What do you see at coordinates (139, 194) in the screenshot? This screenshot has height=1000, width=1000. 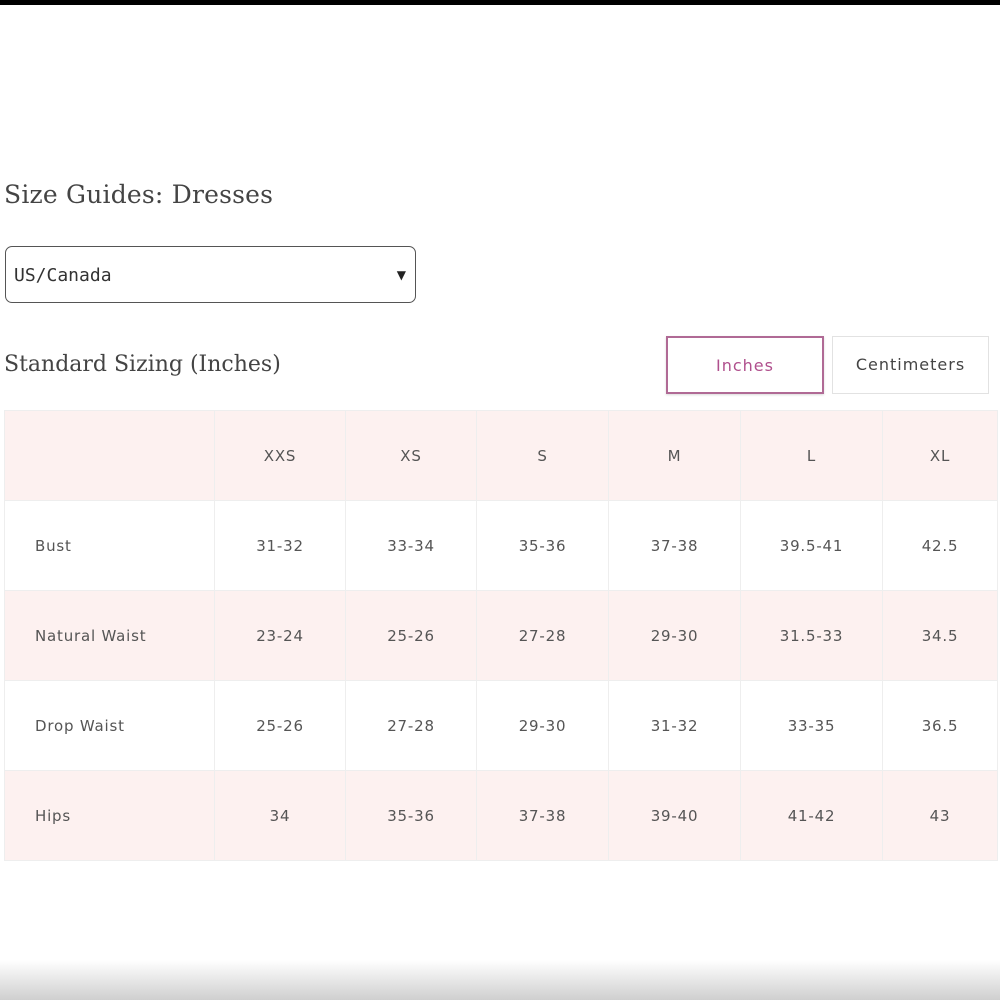 I see `page-title: Size Guides: Dresses` at bounding box center [139, 194].